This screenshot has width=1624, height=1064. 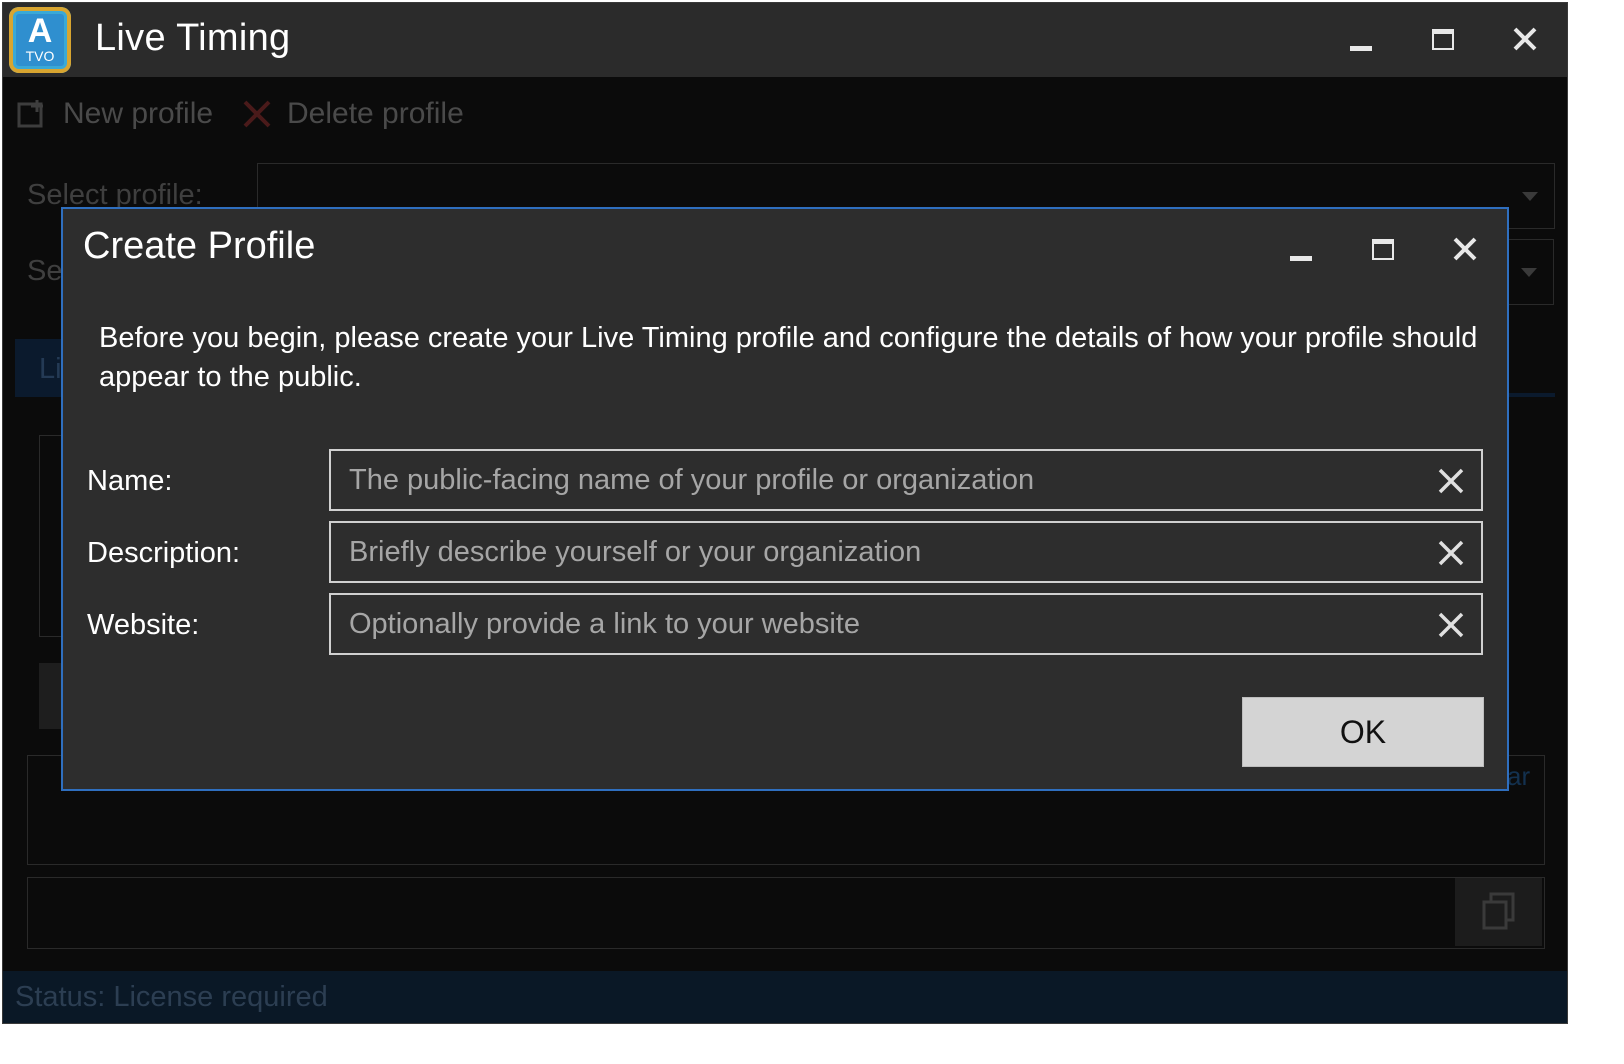 I want to click on ok-button: OK, so click(x=1363, y=732).